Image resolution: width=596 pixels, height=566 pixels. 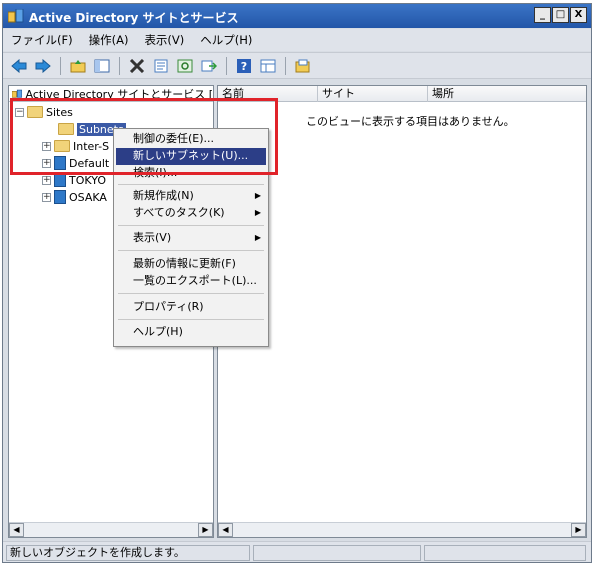 I want to click on tree-item-tokyo-label: TOKYO, so click(x=87, y=180).